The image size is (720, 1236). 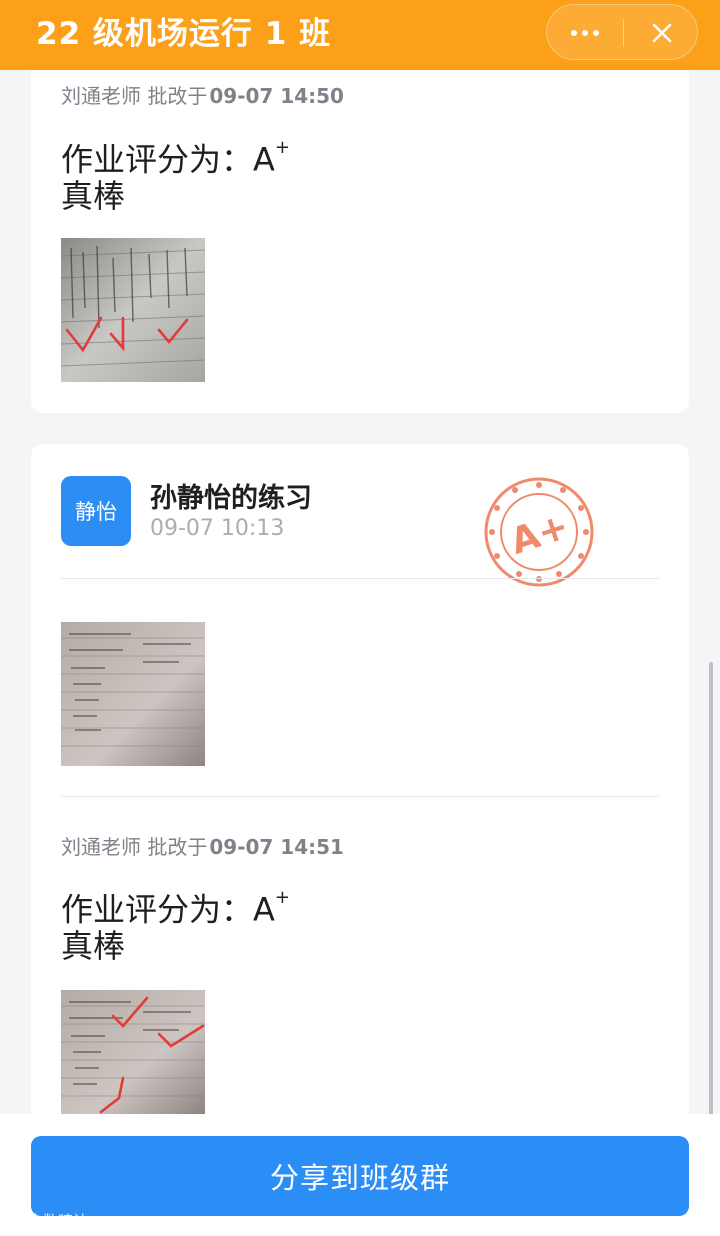 What do you see at coordinates (16, 1220) in the screenshot?
I see `watermark-logo-icon` at bounding box center [16, 1220].